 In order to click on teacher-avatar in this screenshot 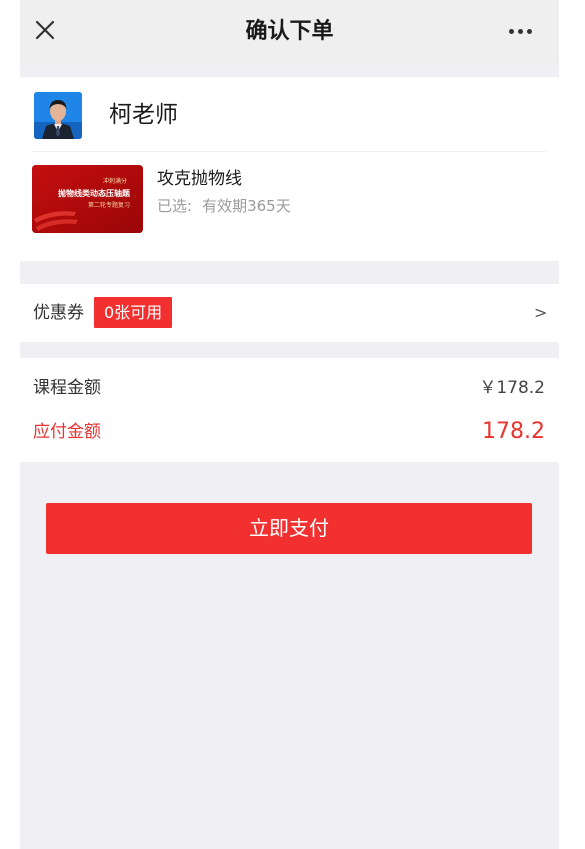, I will do `click(58, 115)`.